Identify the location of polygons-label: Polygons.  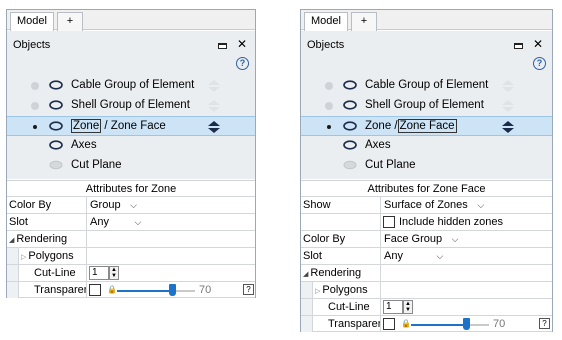
(51, 256).